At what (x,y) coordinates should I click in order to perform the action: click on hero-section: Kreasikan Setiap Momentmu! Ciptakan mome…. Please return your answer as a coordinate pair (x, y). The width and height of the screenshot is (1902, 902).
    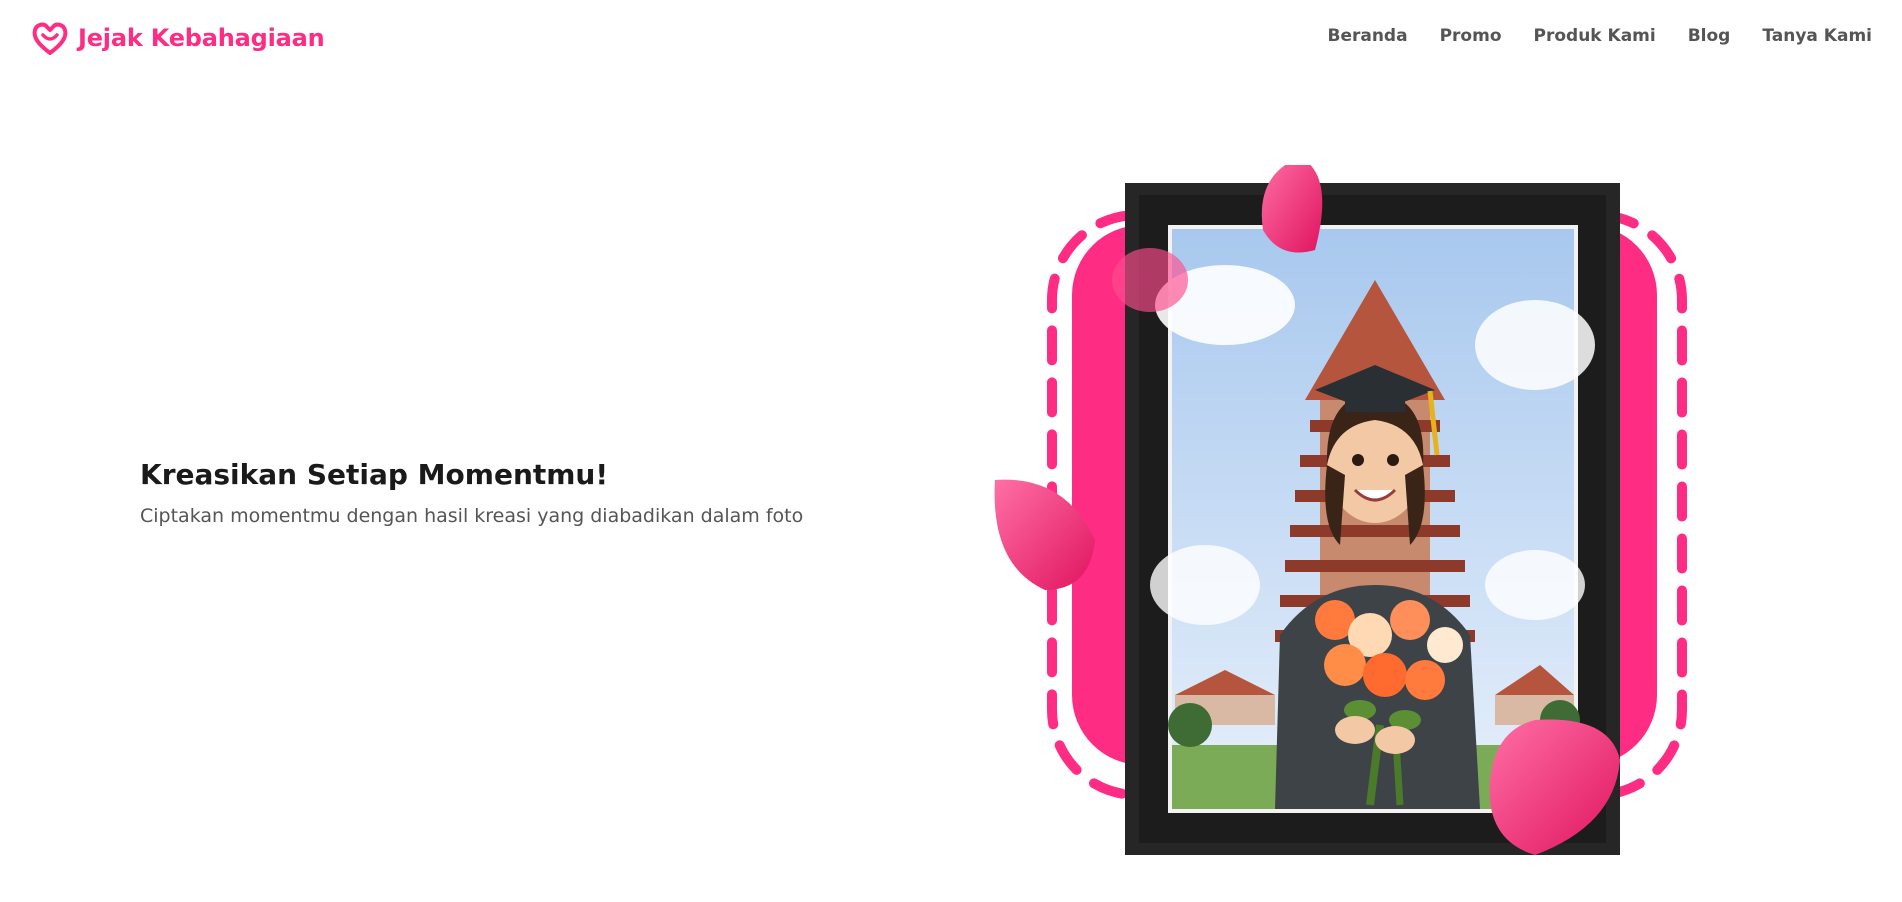
    Looking at the image, I should click on (520, 492).